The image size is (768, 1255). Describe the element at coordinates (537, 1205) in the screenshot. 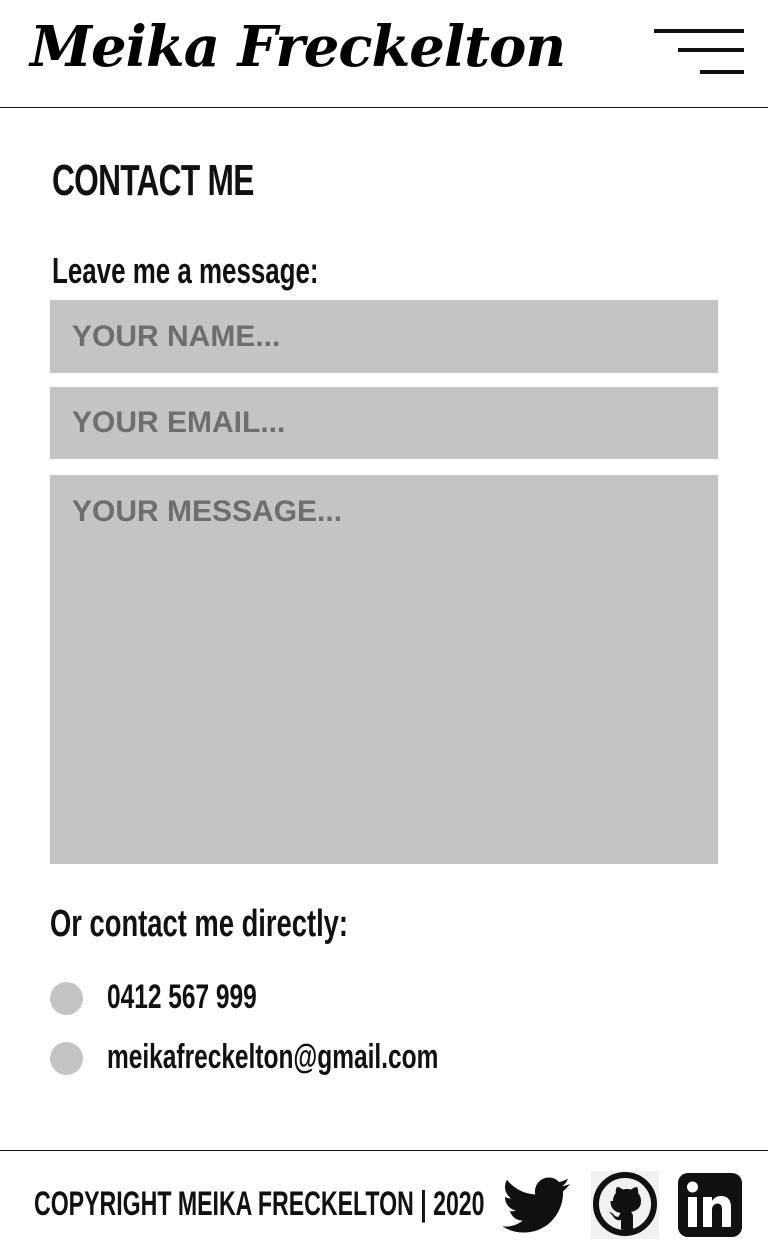

I see `twitter-icon` at that location.